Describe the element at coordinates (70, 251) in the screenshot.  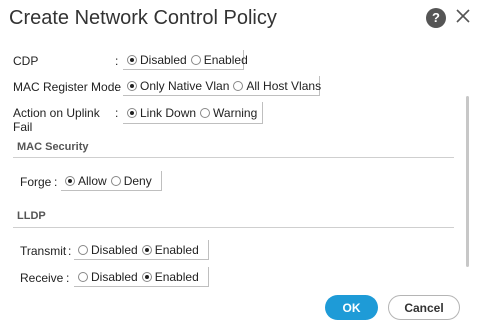
I see `transmit-colon: :` at that location.